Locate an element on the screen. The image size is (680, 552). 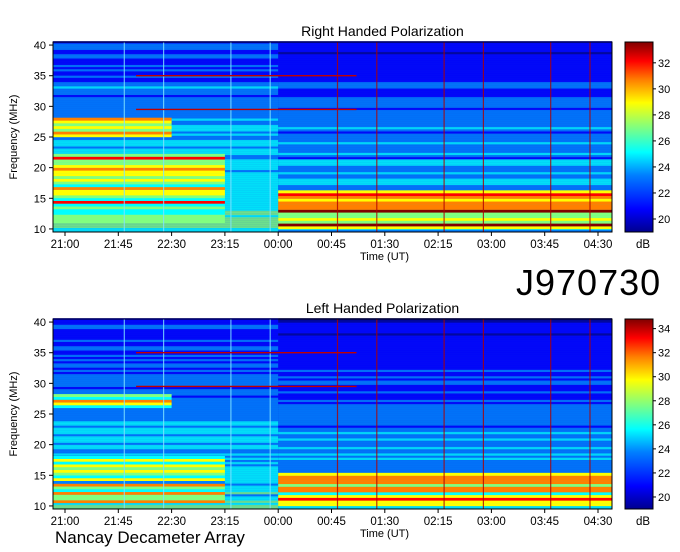
panel-title: Left Handed Polarization is located at coordinates (382, 308).